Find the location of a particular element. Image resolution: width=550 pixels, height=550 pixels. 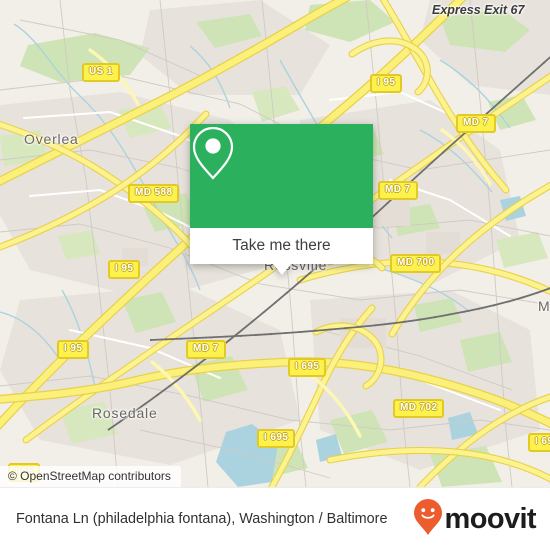

place-label: Overlea is located at coordinates (51, 139).